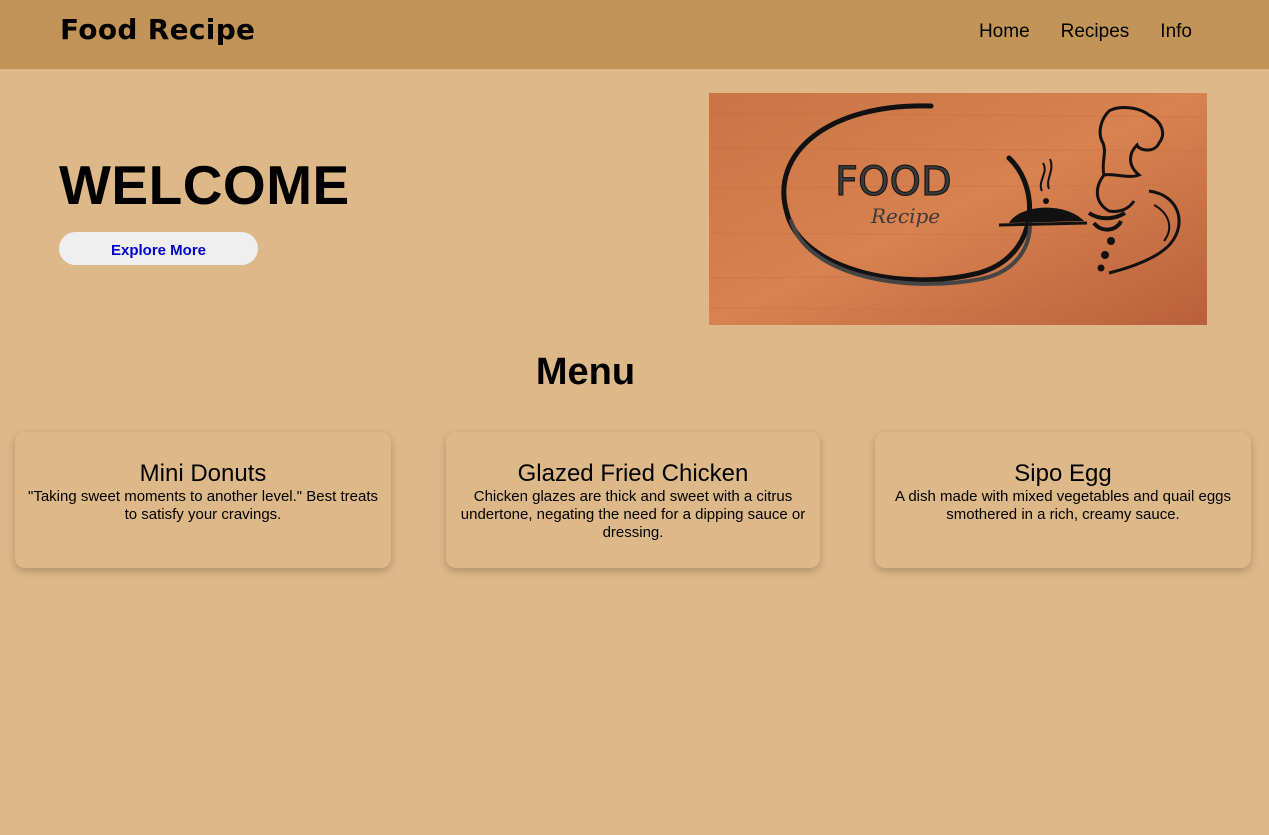 The height and width of the screenshot is (835, 1269). I want to click on nav-link-info: Info, so click(1176, 32).